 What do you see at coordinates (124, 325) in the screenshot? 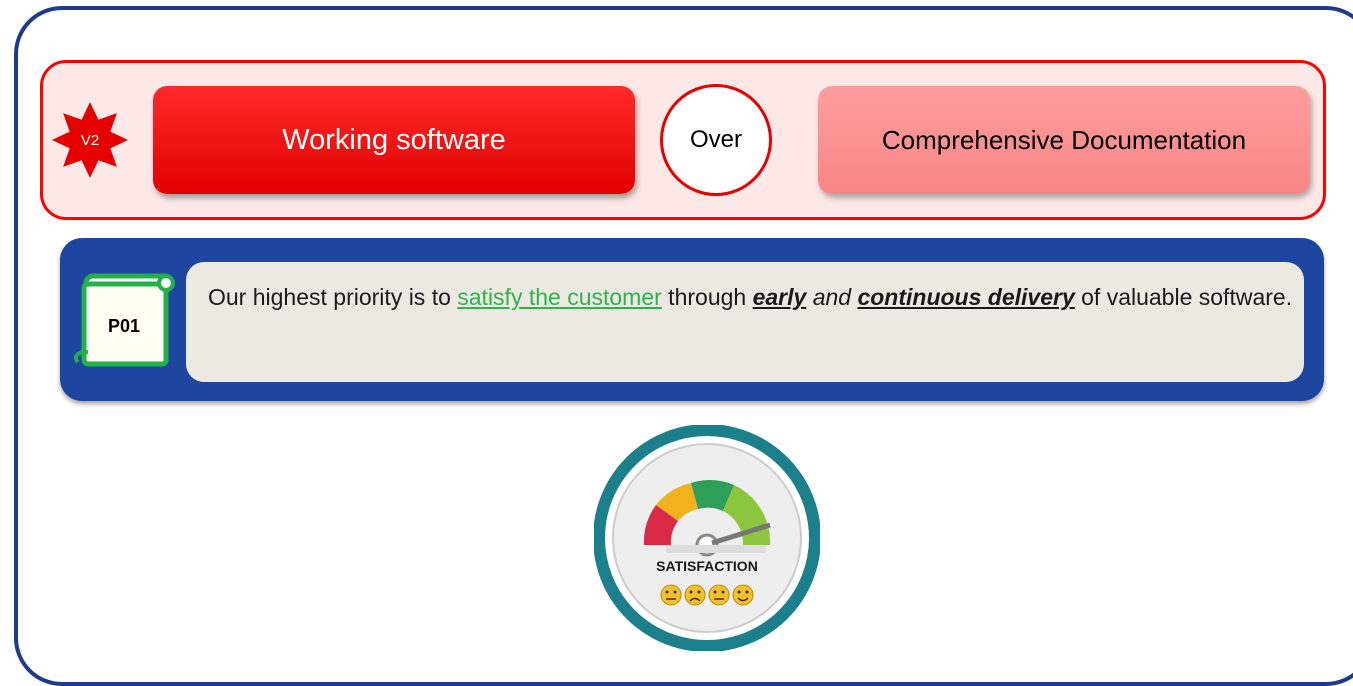
I see `principle-id: P01` at bounding box center [124, 325].